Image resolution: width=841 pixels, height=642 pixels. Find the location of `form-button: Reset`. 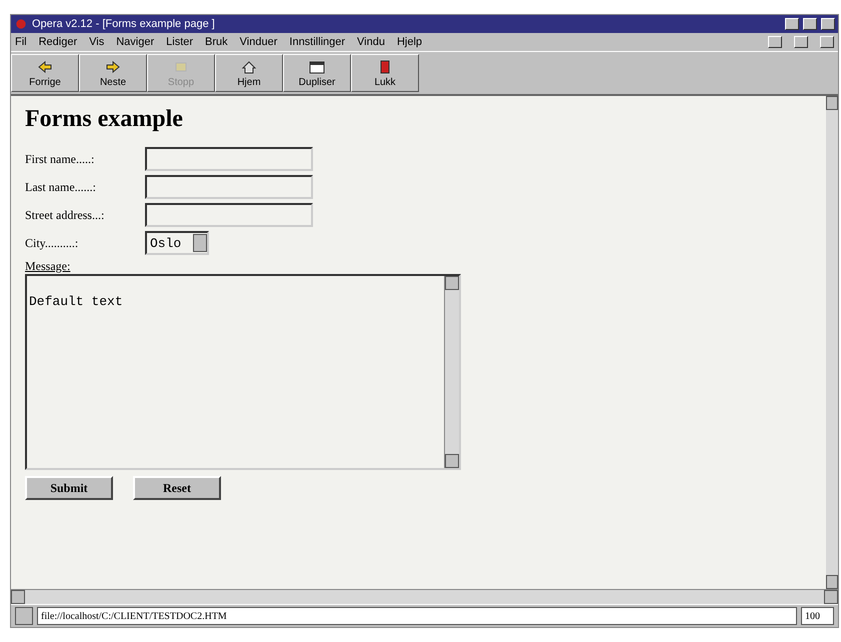

form-button: Reset is located at coordinates (177, 488).